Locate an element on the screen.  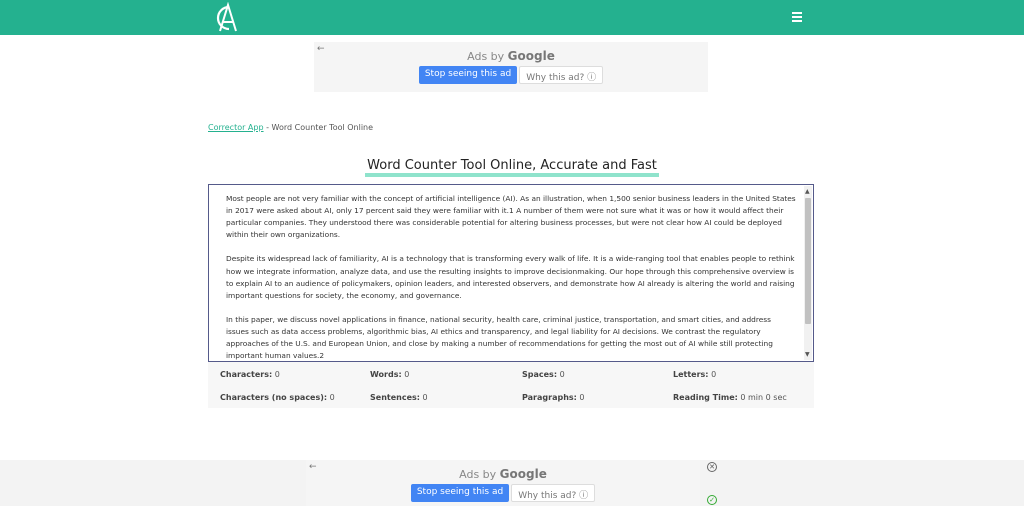
stat-words: Words: 0 is located at coordinates (390, 374).